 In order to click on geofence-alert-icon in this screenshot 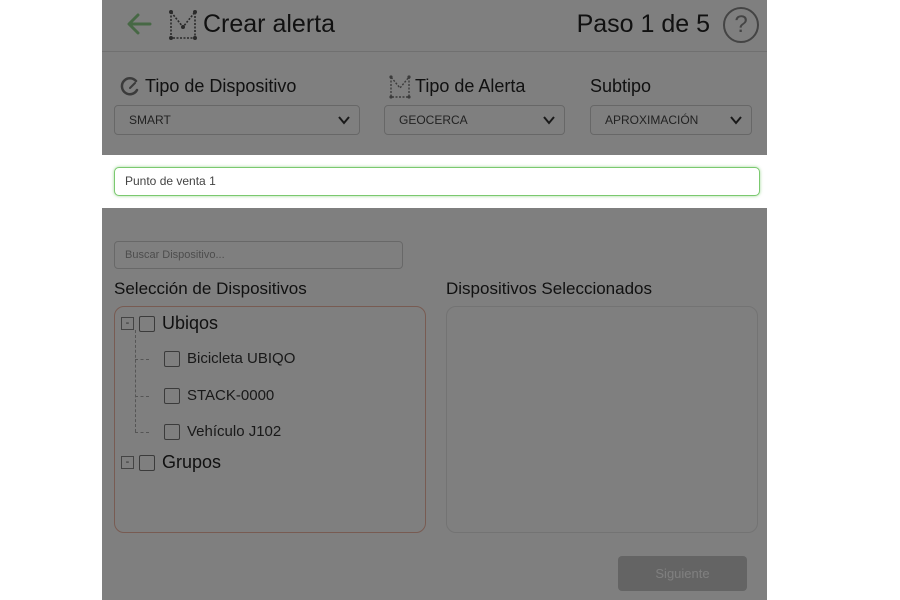, I will do `click(400, 87)`.